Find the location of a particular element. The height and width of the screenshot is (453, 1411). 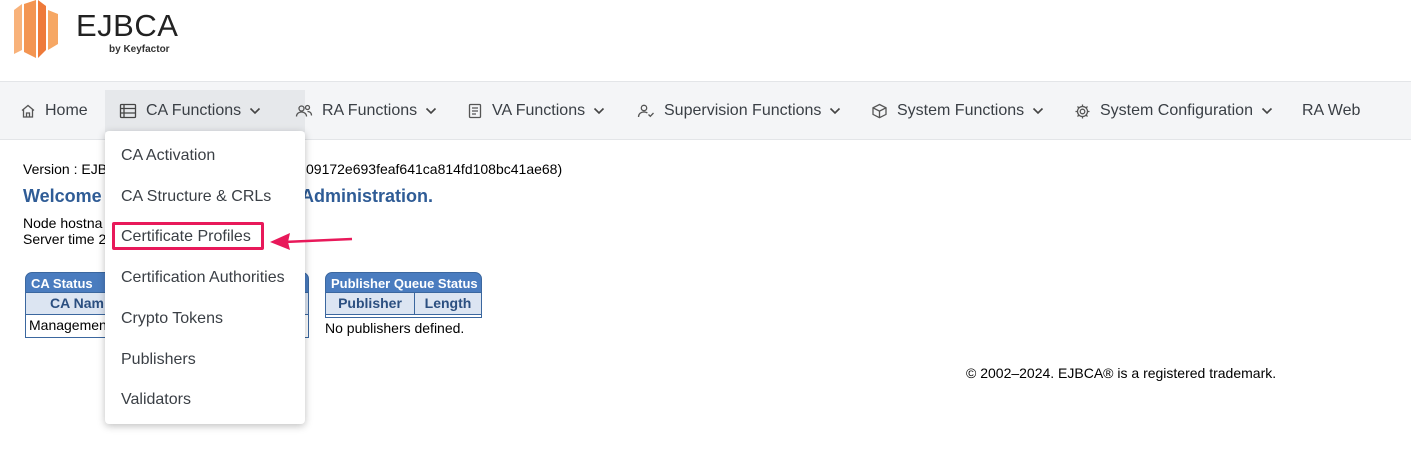

welcome-tail: Administration. is located at coordinates (367, 196).